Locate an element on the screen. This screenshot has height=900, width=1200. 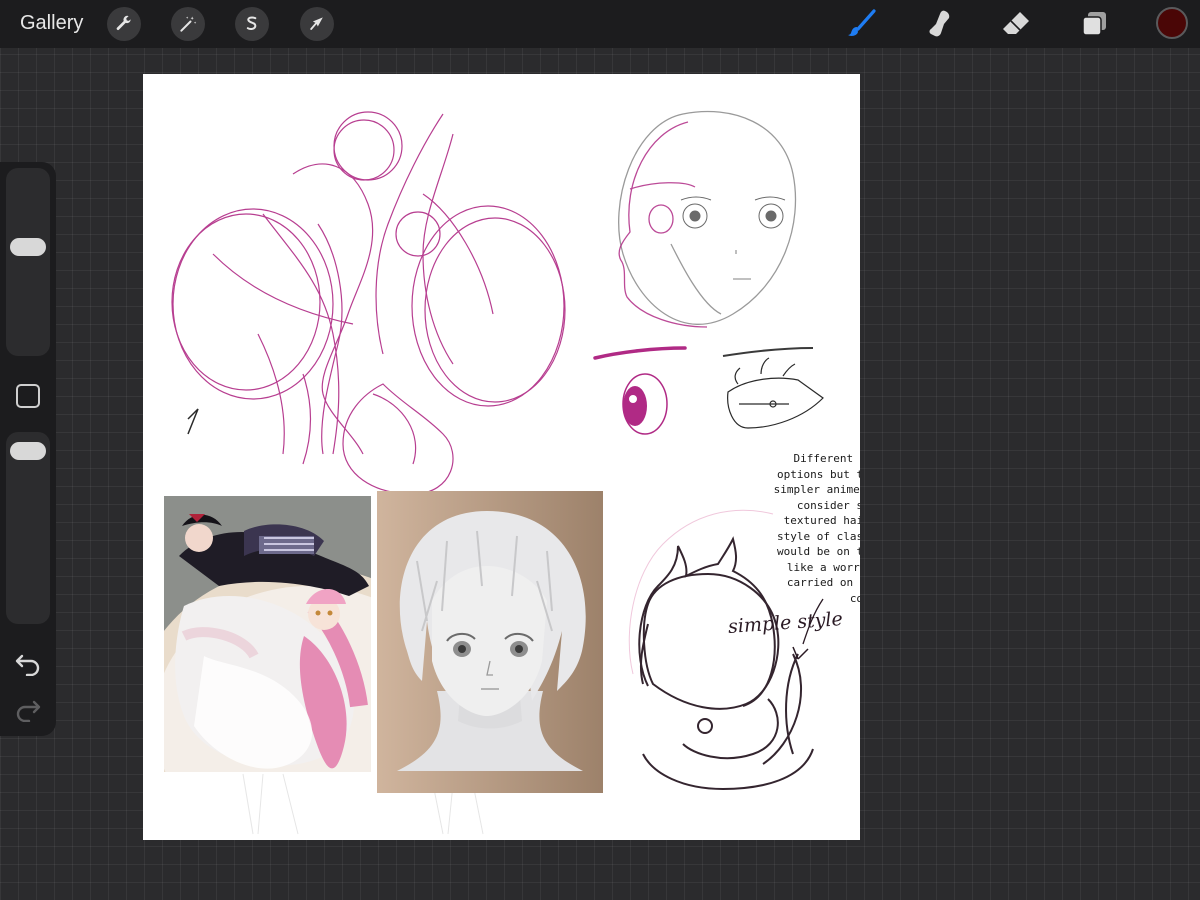
transform-icon is located at coordinates (316, 23).